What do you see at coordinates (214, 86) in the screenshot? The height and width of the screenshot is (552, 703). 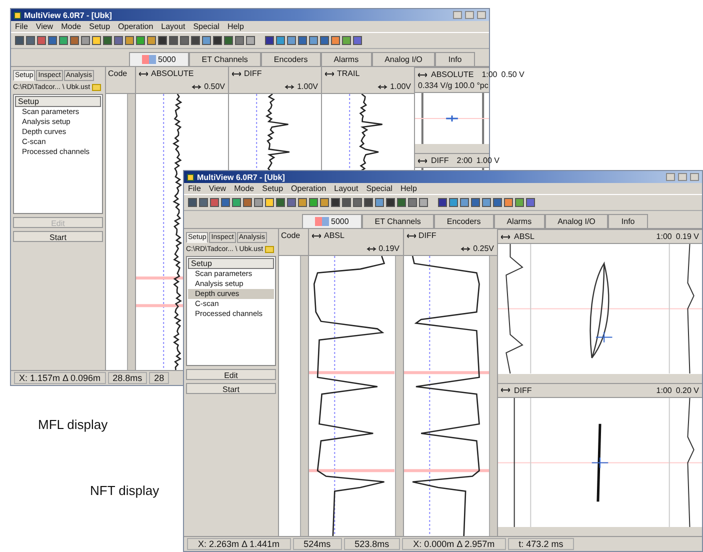 I see `scale-value: 0.50V` at bounding box center [214, 86].